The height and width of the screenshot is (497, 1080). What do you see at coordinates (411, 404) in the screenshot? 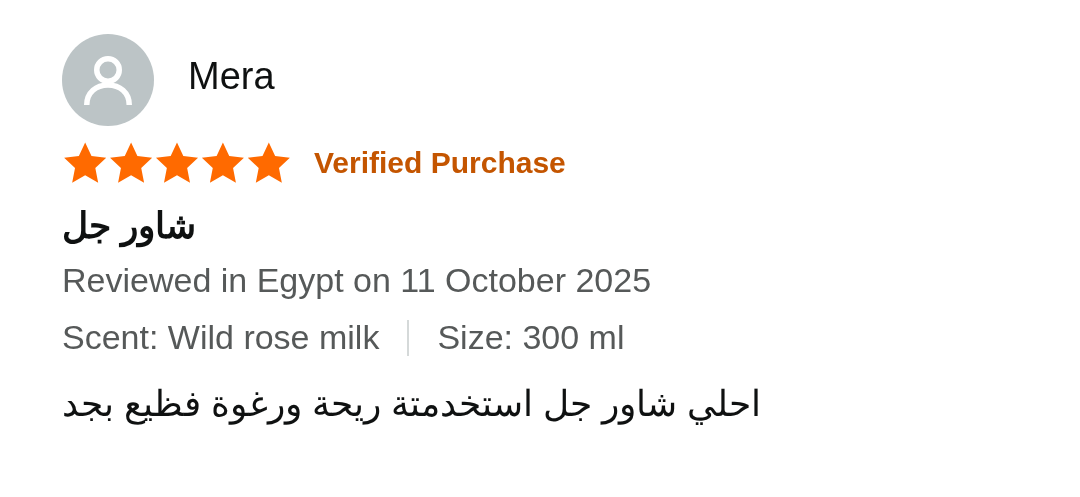
I see `review-body: احلي شاور جل استخدمتة ريحة ورغوة فظيع بجد` at bounding box center [411, 404].